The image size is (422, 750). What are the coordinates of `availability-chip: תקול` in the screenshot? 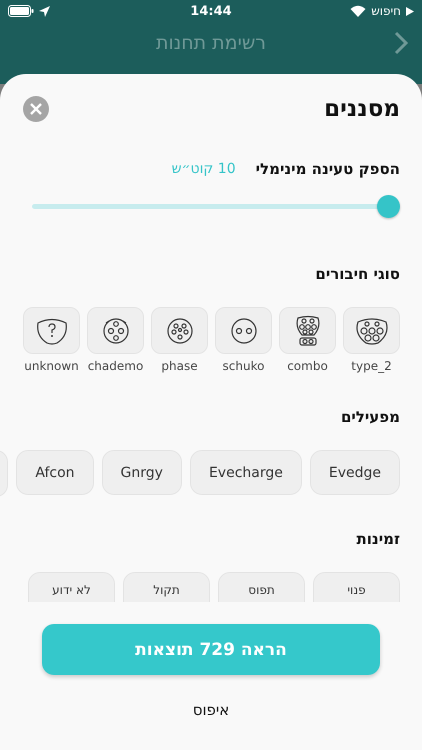 It's located at (166, 587).